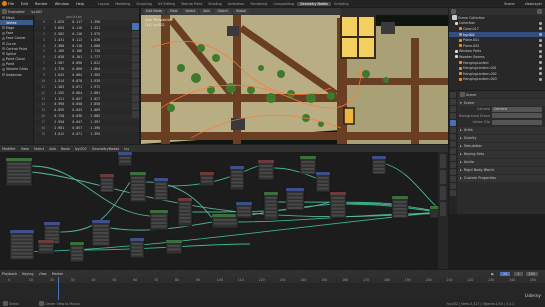 The image size is (545, 307). What do you see at coordinates (58, 274) in the screenshot?
I see `timeline-menu-marker: Marker` at bounding box center [58, 274].